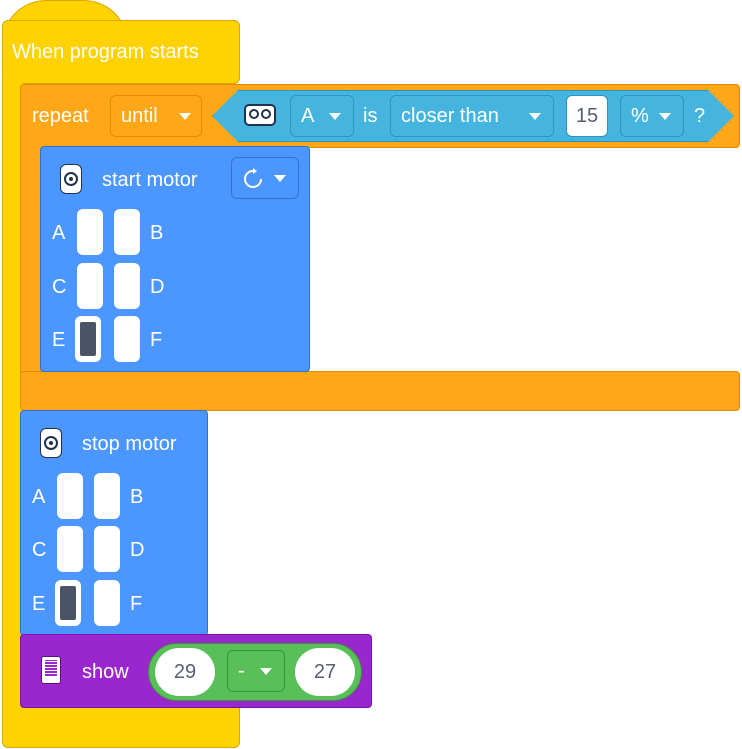 The width and height of the screenshot is (742, 749). What do you see at coordinates (256, 671) in the screenshot?
I see `operator-dropdown: -` at bounding box center [256, 671].